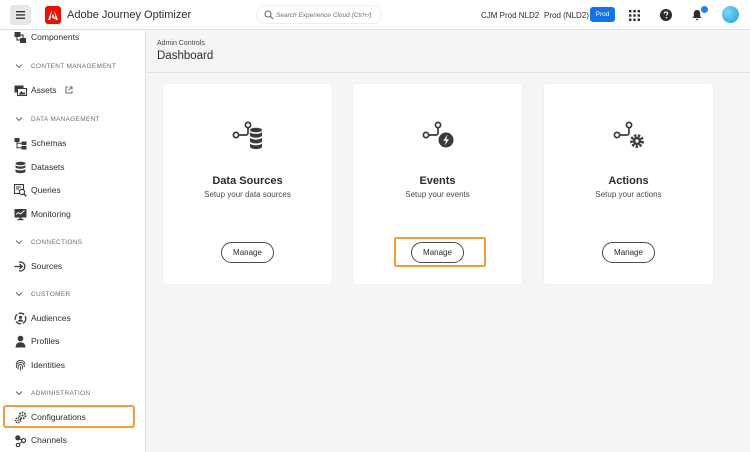 The image size is (750, 452). I want to click on sidebar-item-datasets: Datasets, so click(72, 167).